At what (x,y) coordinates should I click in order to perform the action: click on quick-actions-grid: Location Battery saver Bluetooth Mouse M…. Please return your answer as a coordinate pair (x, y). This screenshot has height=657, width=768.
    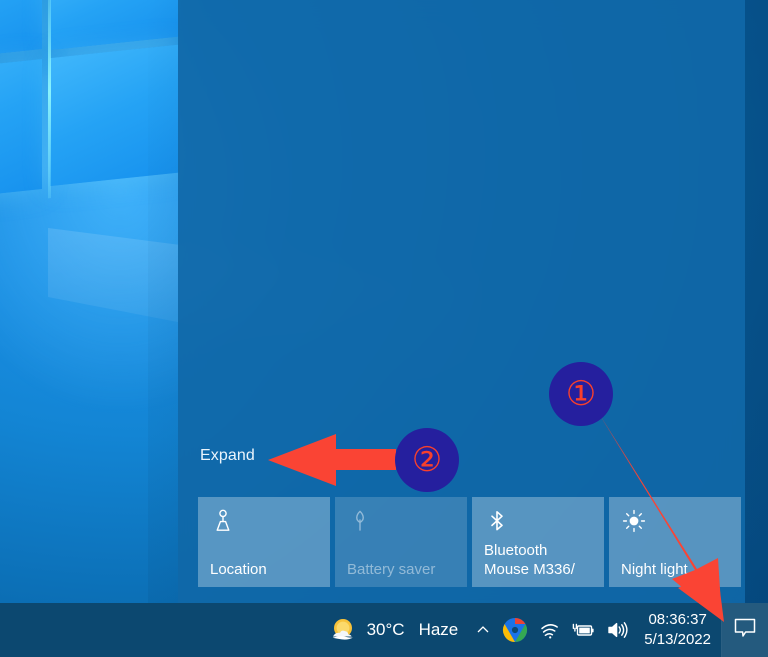
    Looking at the image, I should click on (469, 542).